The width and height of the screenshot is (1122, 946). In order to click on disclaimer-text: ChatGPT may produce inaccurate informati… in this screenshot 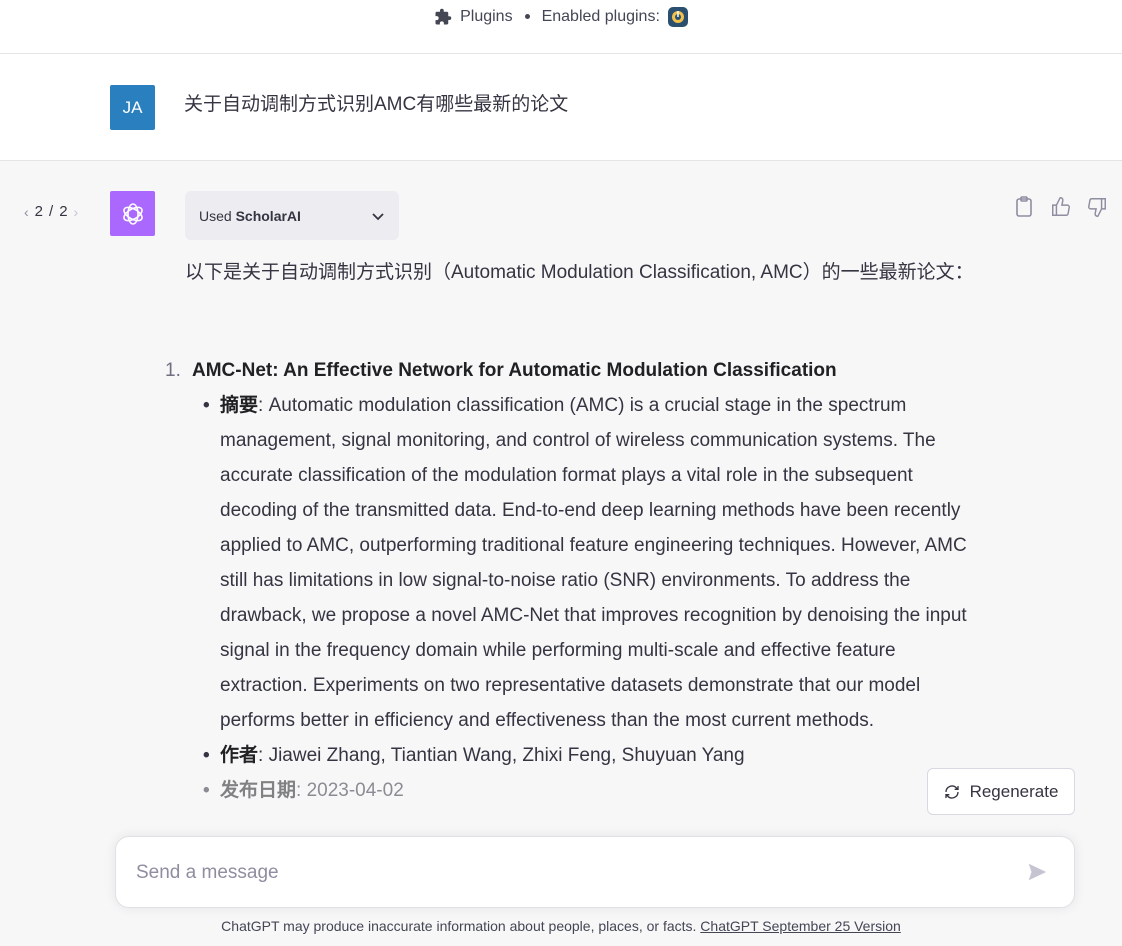, I will do `click(461, 926)`.